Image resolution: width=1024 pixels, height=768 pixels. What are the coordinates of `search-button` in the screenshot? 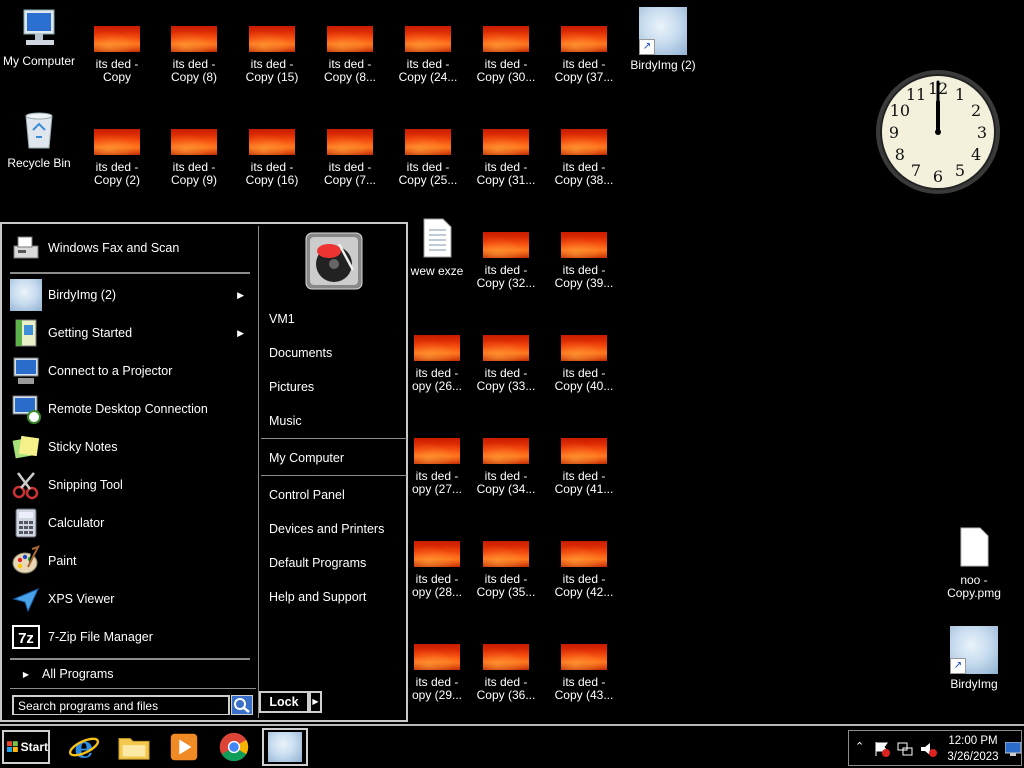 It's located at (242, 705).